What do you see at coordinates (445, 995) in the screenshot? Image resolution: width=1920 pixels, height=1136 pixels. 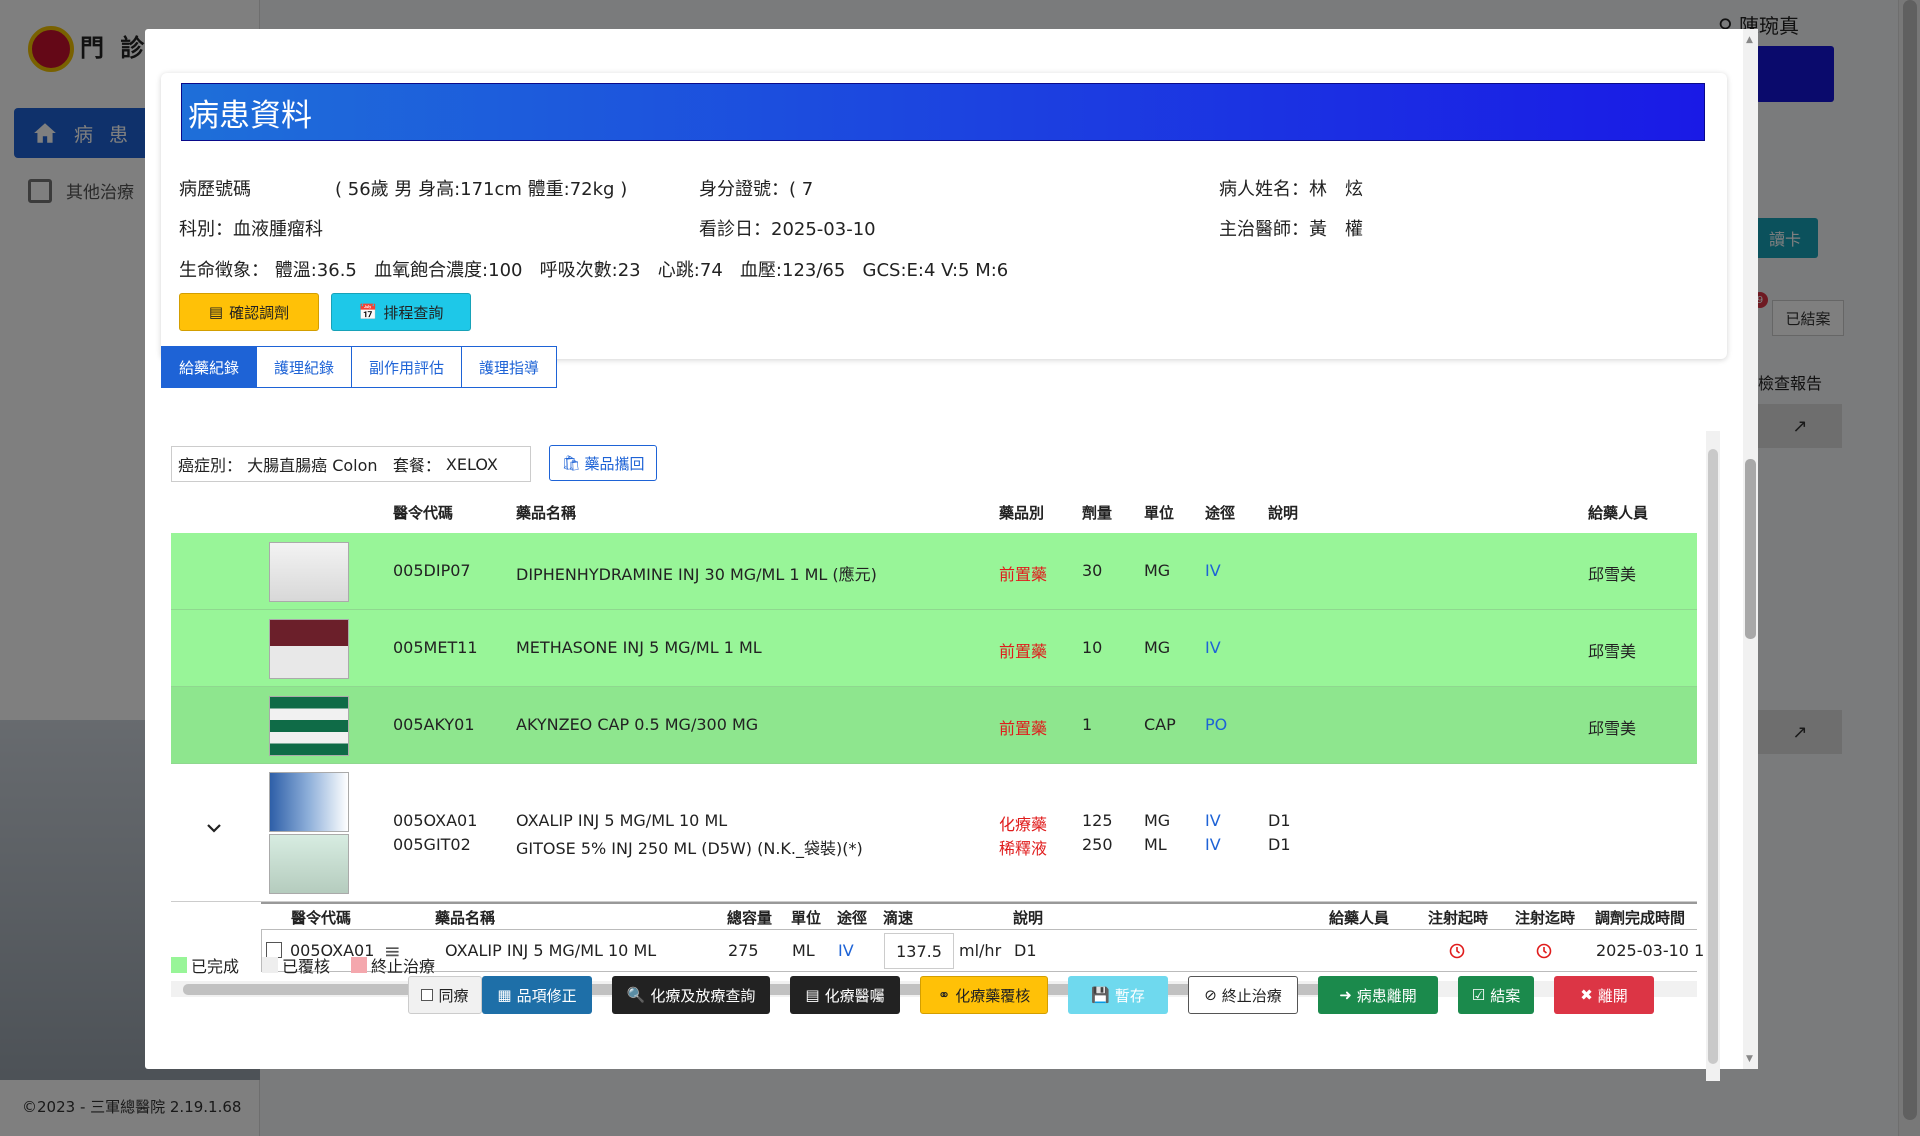 I see `same-treatment-checkbox: 同療` at bounding box center [445, 995].